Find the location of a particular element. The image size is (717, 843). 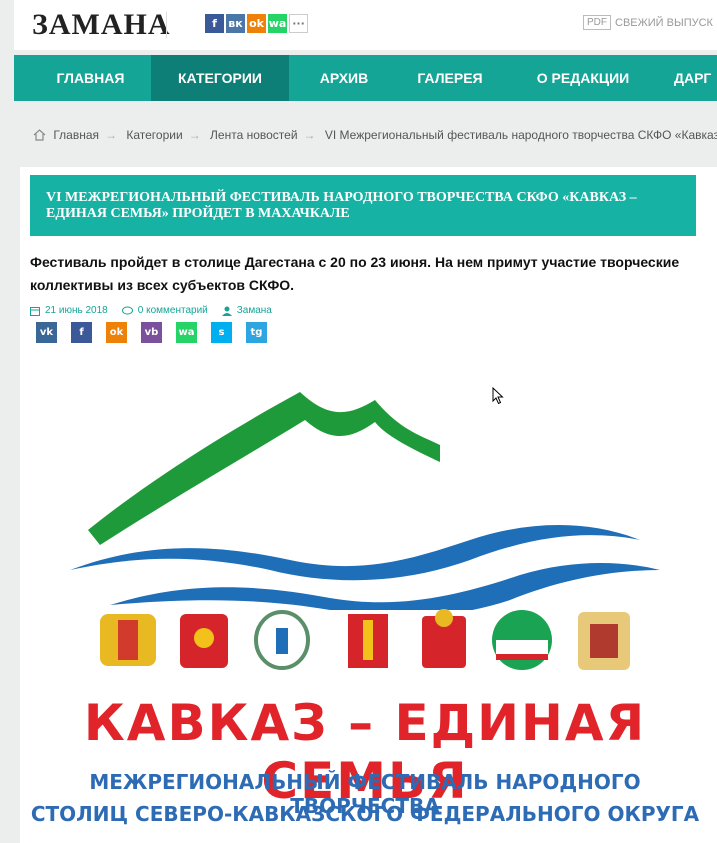

nav-item-categories: КАТЕГОРИИ is located at coordinates (220, 78).